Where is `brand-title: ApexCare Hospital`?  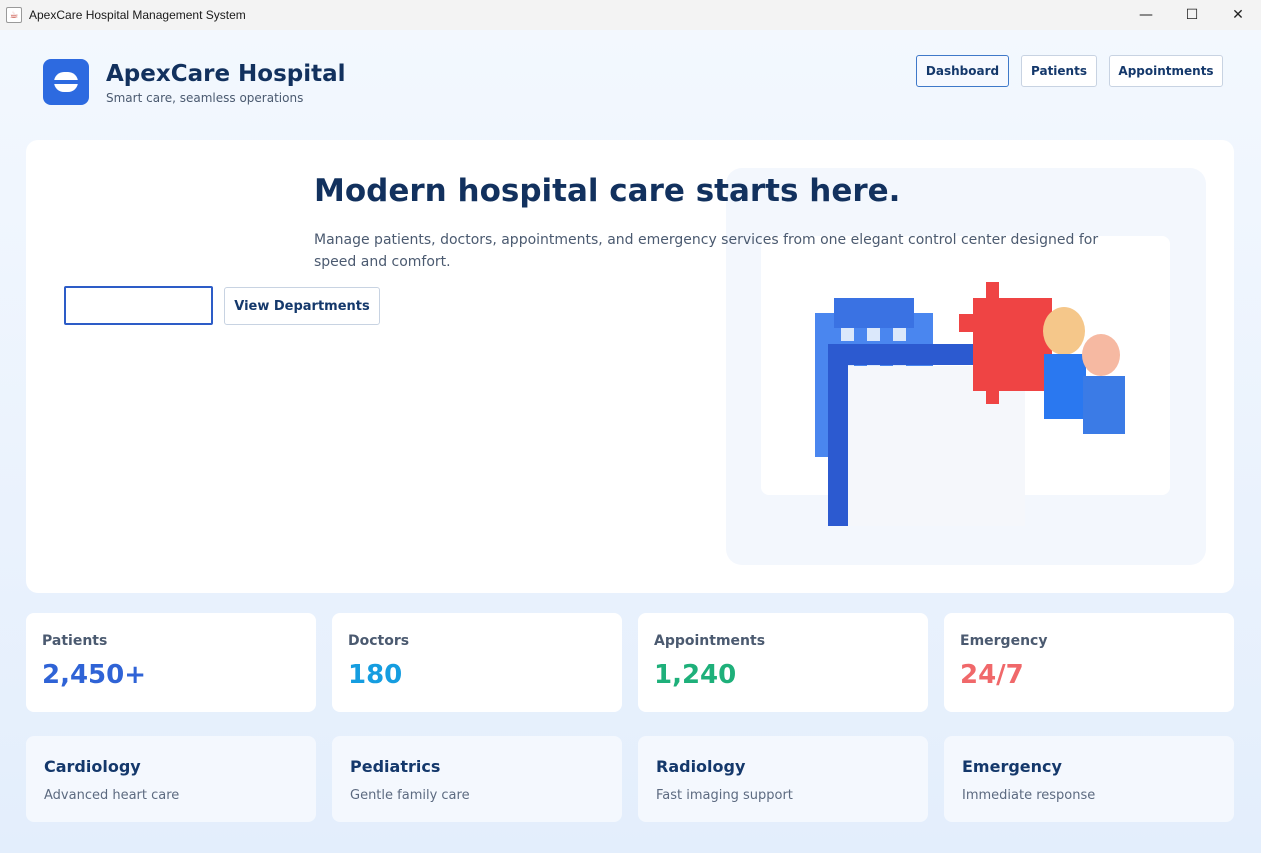 brand-title: ApexCare Hospital is located at coordinates (226, 74).